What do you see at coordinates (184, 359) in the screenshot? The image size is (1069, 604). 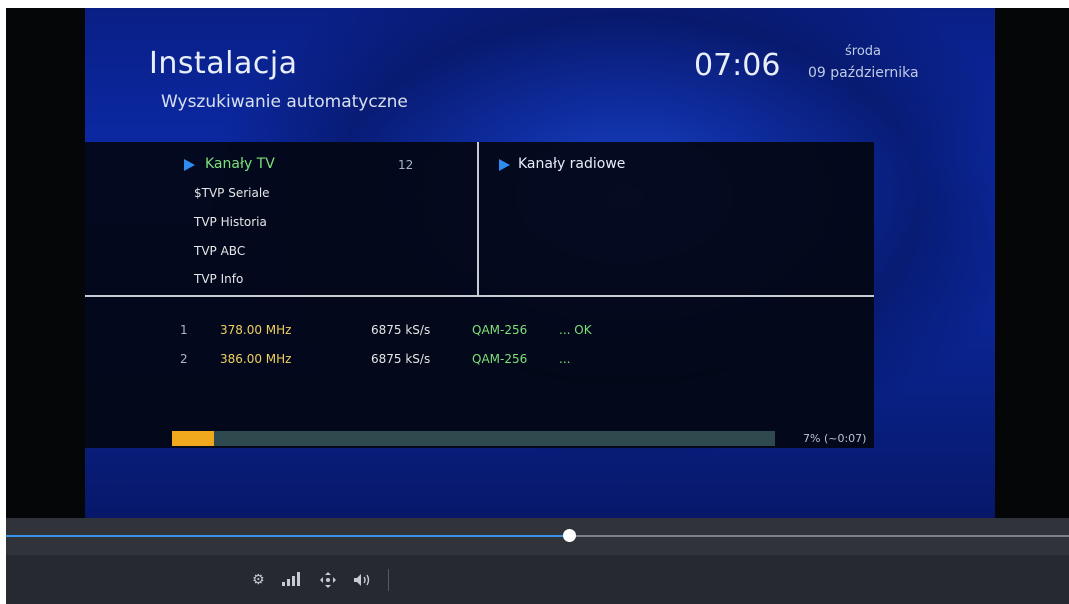 I see `scan-row-number: 2` at bounding box center [184, 359].